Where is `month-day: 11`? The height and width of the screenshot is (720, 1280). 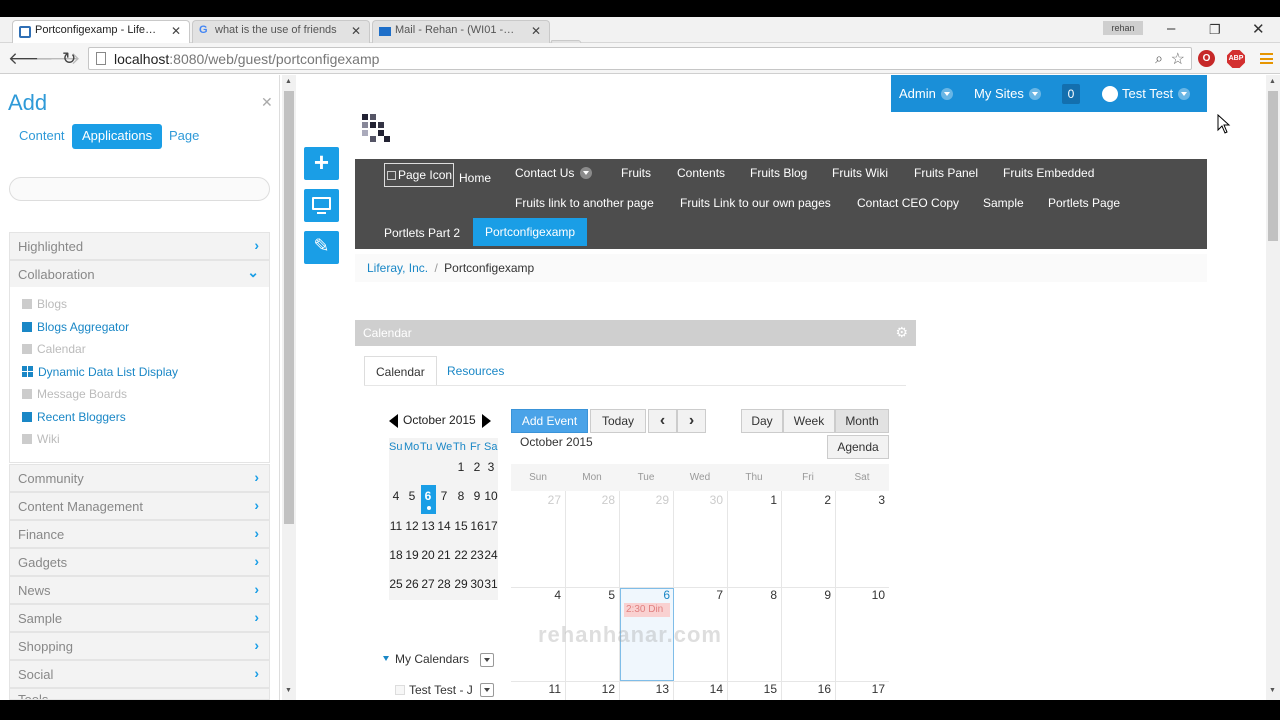 month-day: 11 is located at coordinates (536, 689).